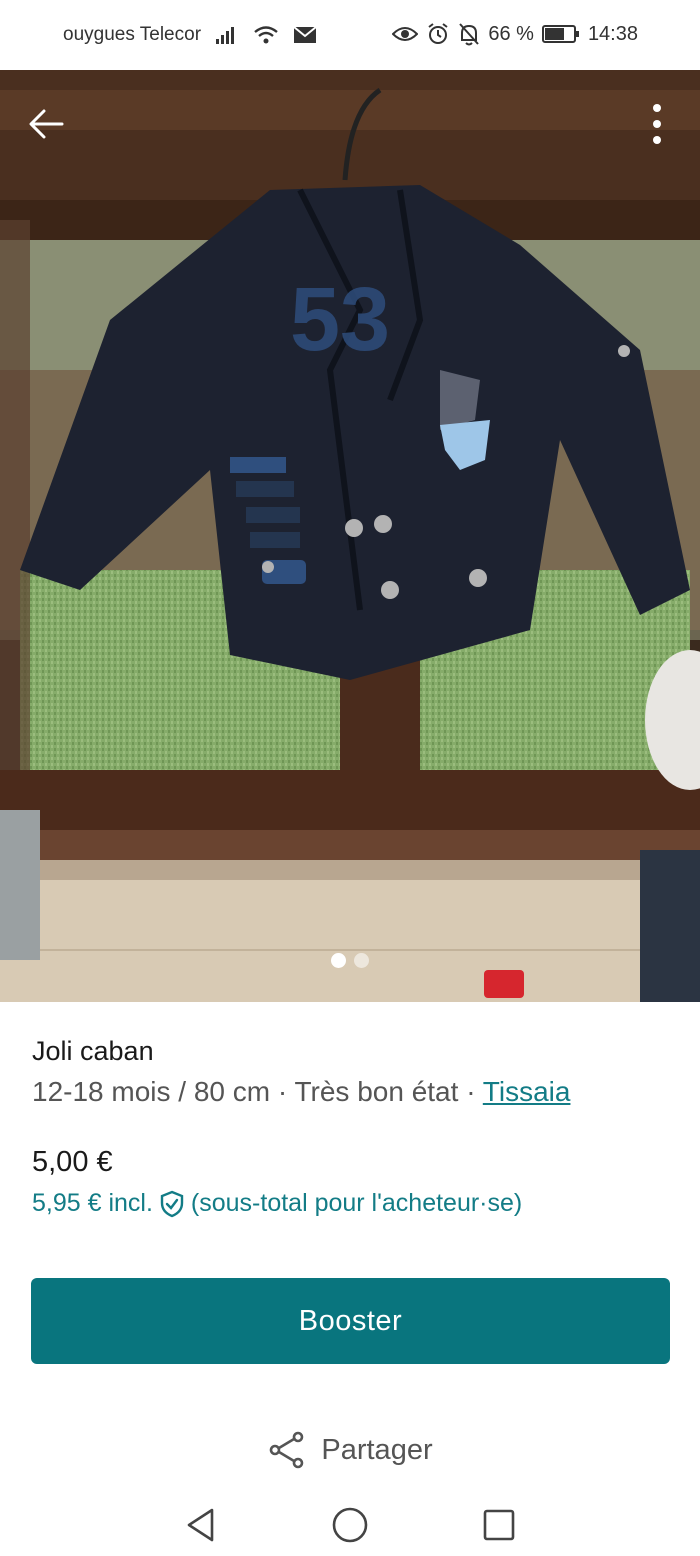 The height and width of the screenshot is (1556, 700). What do you see at coordinates (350, 960) in the screenshot?
I see `photo-pagination` at bounding box center [350, 960].